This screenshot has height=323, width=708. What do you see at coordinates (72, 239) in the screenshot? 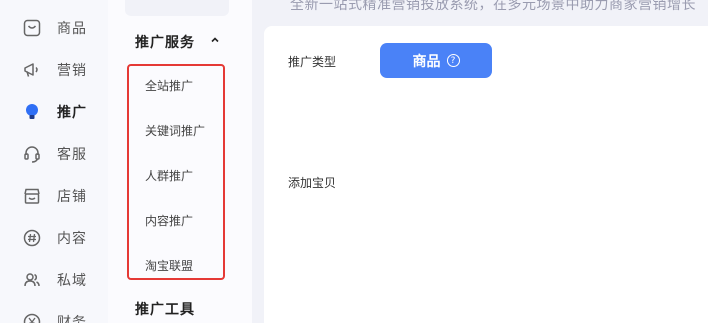
I see `nav-label: 内容` at bounding box center [72, 239].